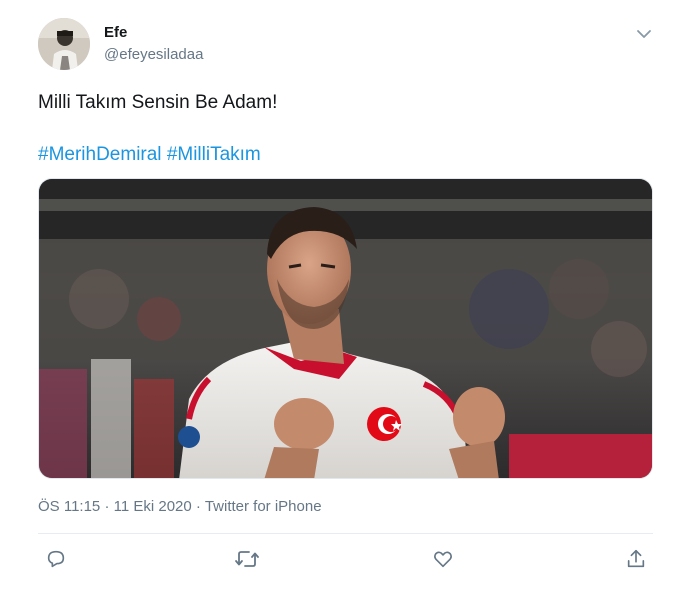  Describe the element at coordinates (247, 559) in the screenshot. I see `retweet-icon` at that location.